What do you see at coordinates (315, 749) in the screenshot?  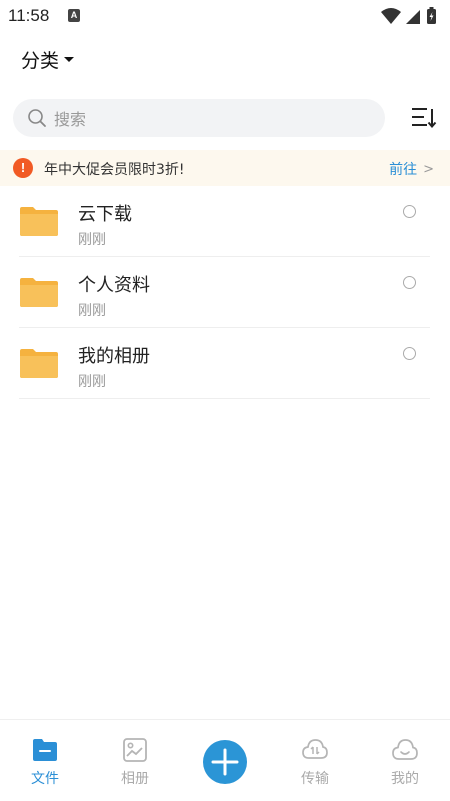 I see `cloud-transfer-icon` at bounding box center [315, 749].